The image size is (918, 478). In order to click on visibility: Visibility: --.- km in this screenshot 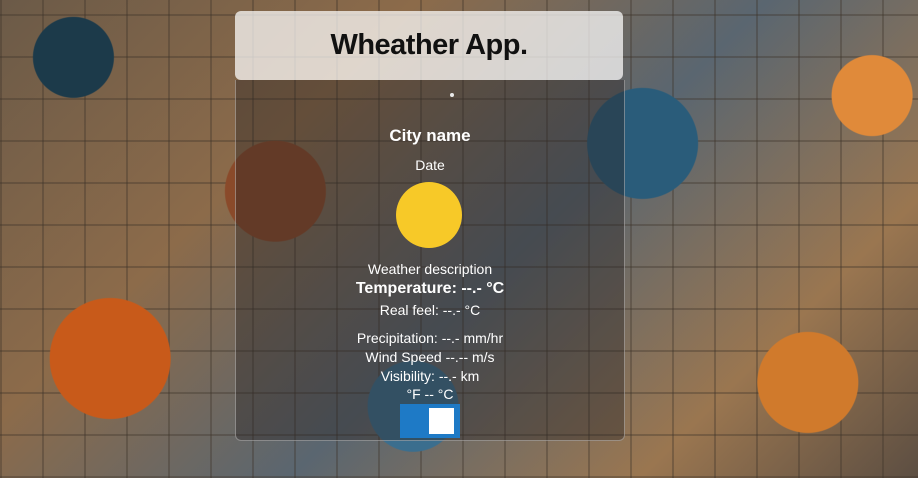, I will do `click(430, 376)`.